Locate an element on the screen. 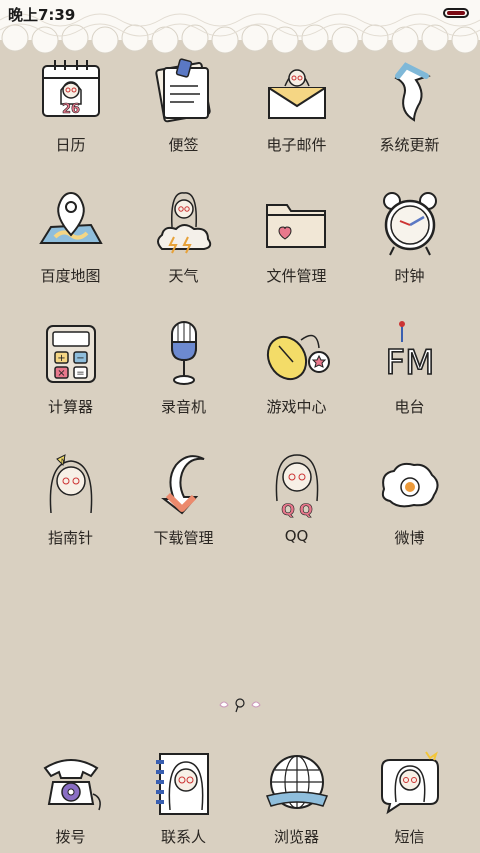  app-browser: 浏览器 is located at coordinates (296, 797).